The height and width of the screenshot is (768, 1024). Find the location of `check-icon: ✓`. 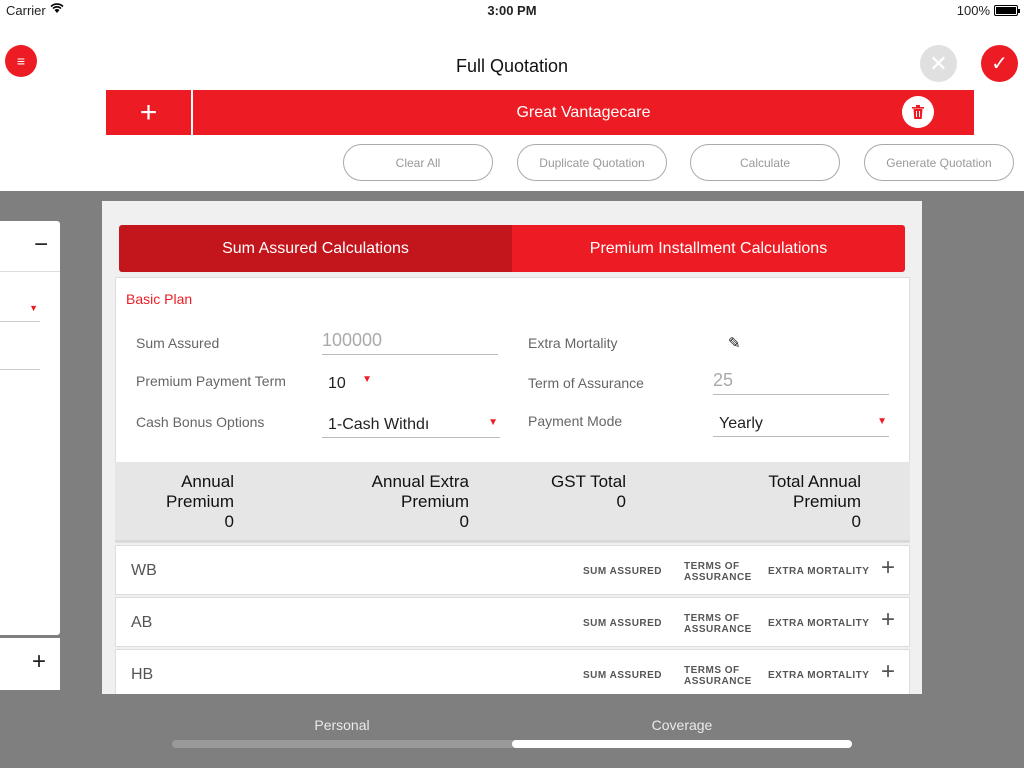

check-icon: ✓ is located at coordinates (999, 64).